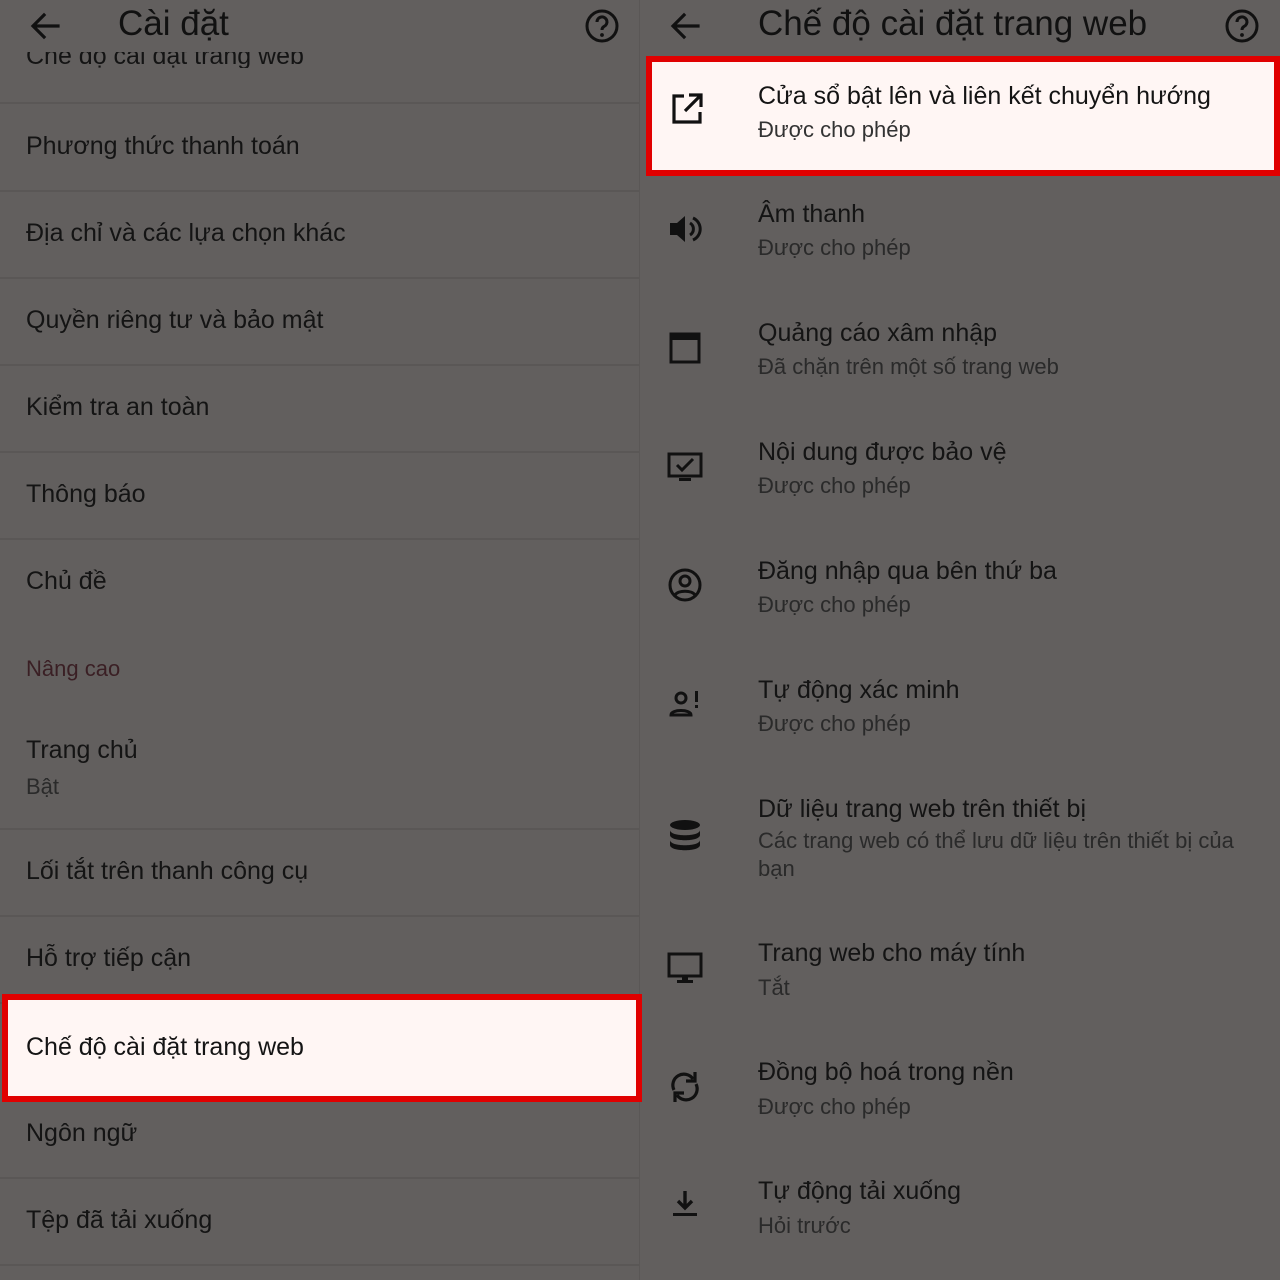 The width and height of the screenshot is (1280, 1280). I want to click on item-label: Tự động xác minh, so click(859, 690).